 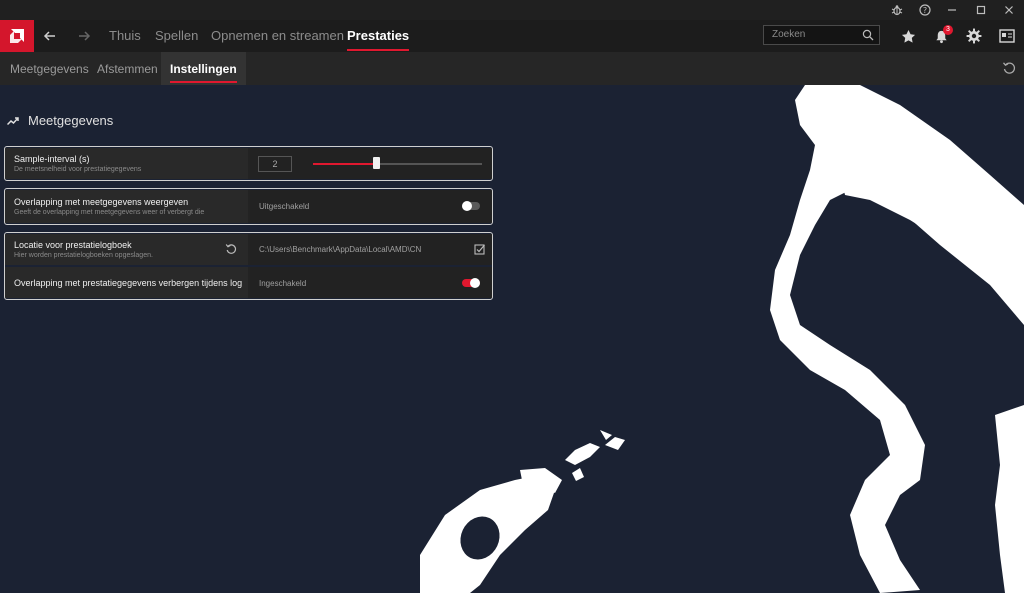 I want to click on help-icon: ?, so click(x=925, y=10).